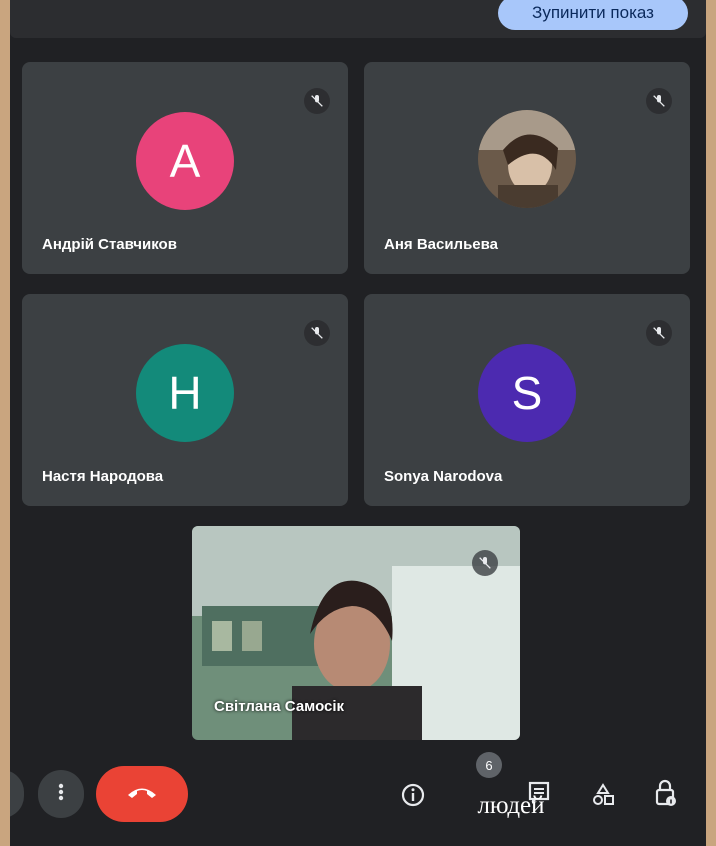 This screenshot has height=846, width=716. I want to click on activities-button, so click(603, 797).